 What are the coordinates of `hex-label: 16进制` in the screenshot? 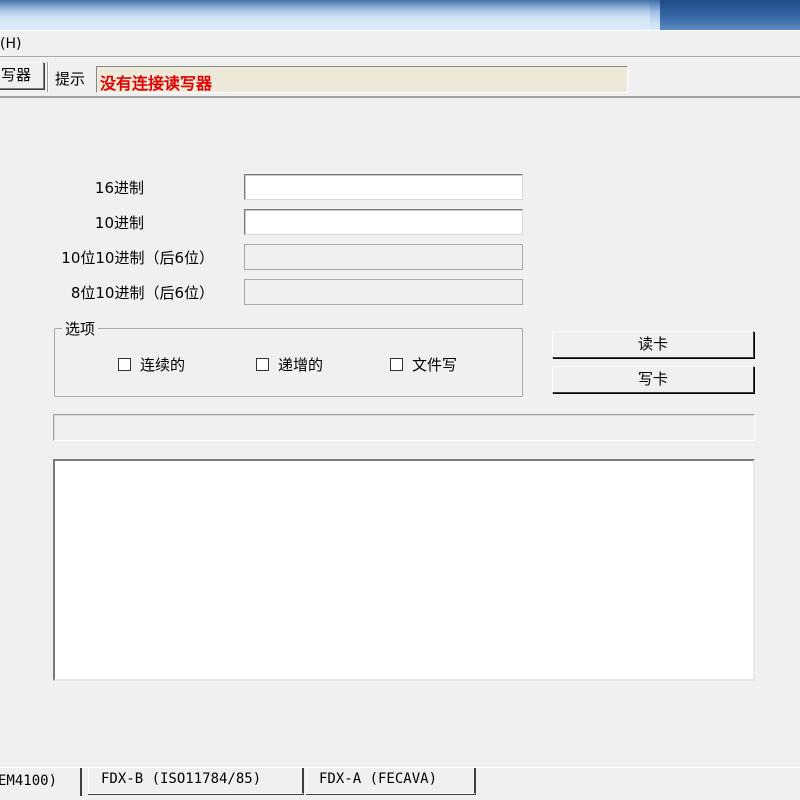 It's located at (119, 188).